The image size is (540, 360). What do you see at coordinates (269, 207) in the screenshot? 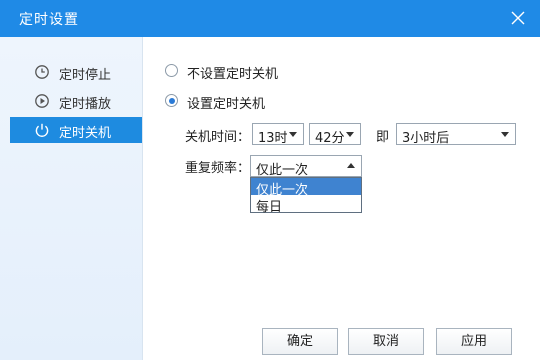
I see `option-label: 每日` at bounding box center [269, 207].